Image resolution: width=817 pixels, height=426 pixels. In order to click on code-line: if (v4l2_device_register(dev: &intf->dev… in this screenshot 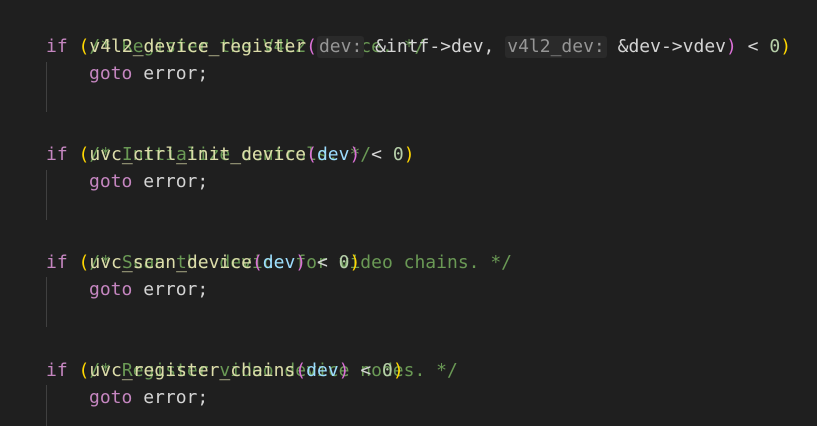, I will do `click(418, 46)`.